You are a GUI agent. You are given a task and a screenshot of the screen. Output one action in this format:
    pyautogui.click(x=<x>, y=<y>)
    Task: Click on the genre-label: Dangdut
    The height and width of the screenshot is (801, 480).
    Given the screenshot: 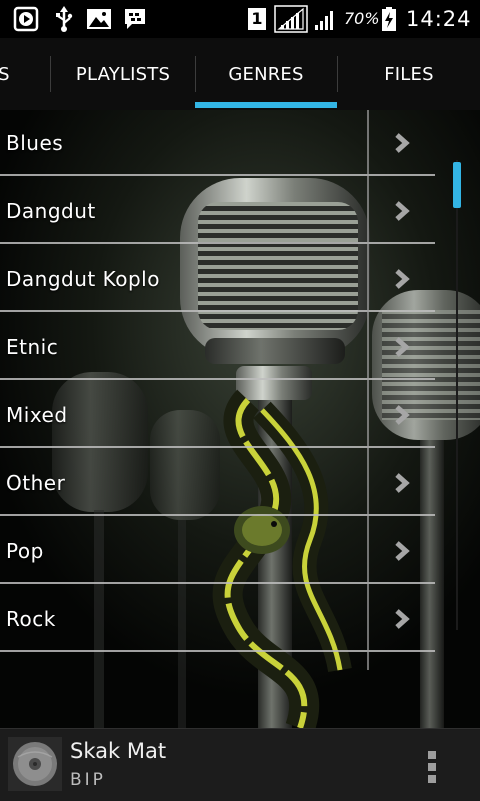 What is the action you would take?
    pyautogui.click(x=51, y=211)
    